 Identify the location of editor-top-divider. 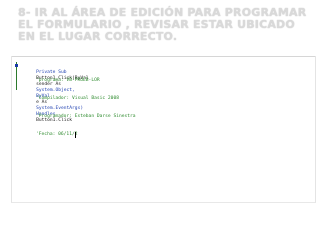
(163, 56).